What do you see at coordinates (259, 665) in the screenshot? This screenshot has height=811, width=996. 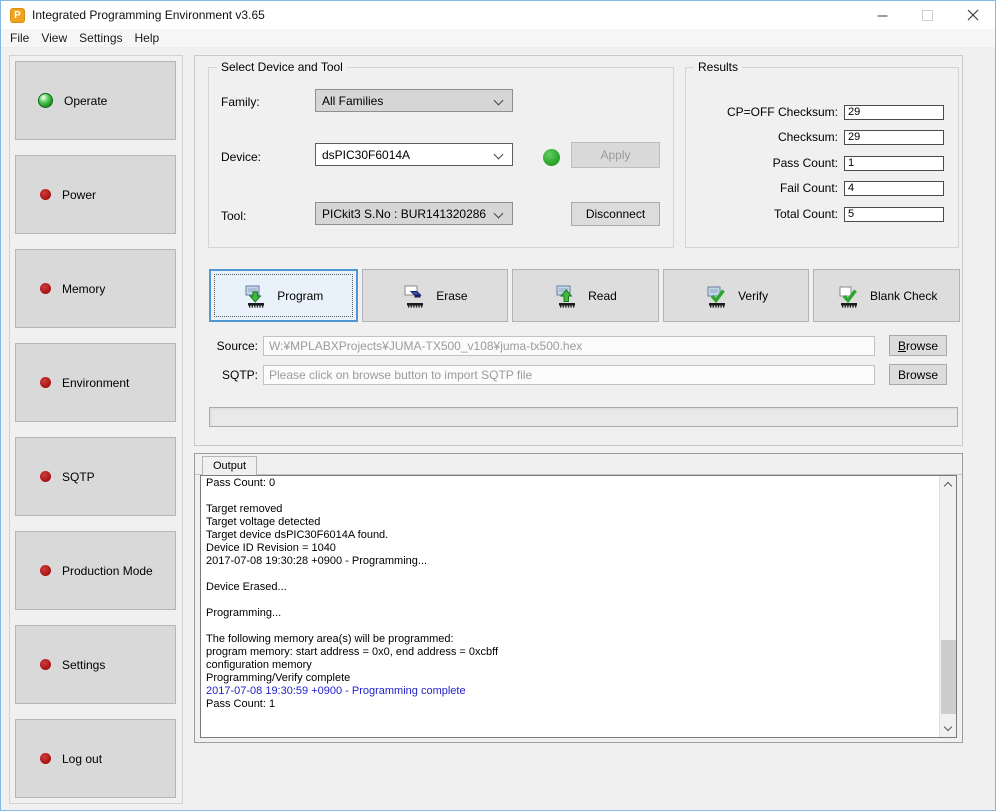 I see `log-line: configuration memory` at bounding box center [259, 665].